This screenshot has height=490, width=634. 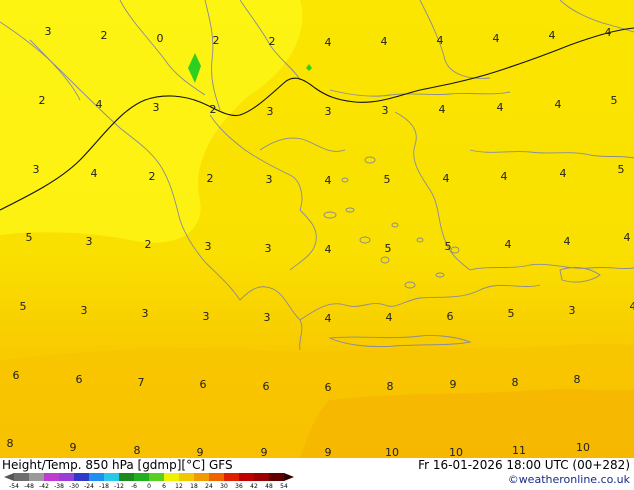 What do you see at coordinates (284, 486) in the screenshot?
I see `colorbar-tick-label: 54` at bounding box center [284, 486].